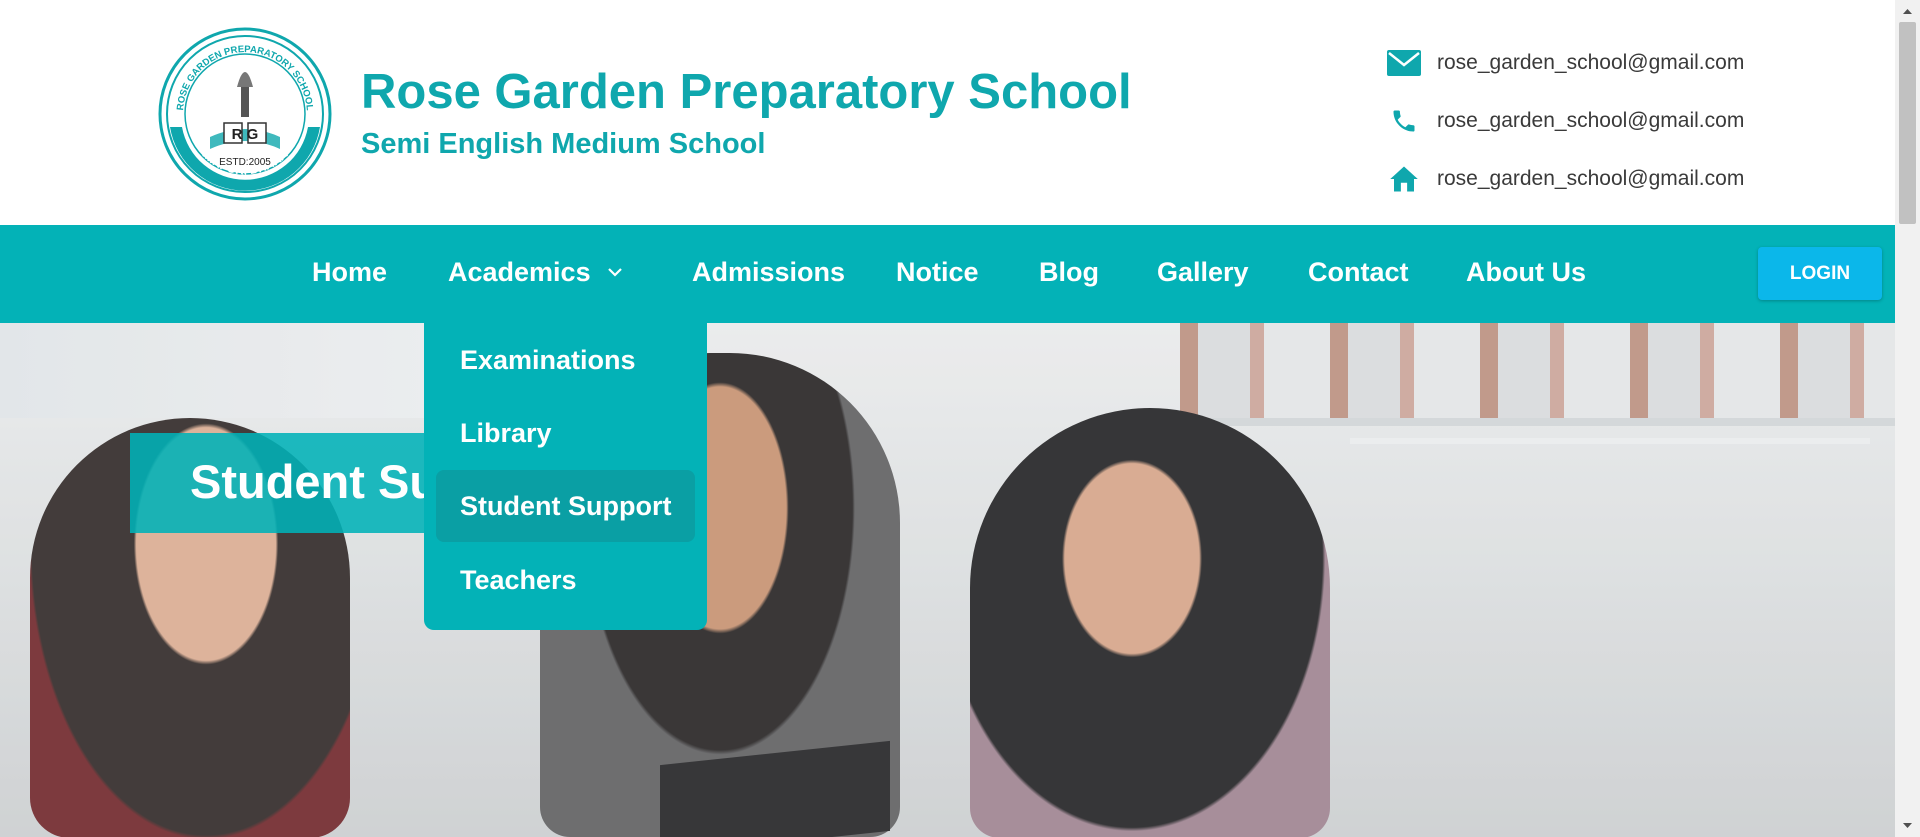  What do you see at coordinates (1591, 120) in the screenshot?
I see `contact-phone-text: rose_garden_school@gmail.com` at bounding box center [1591, 120].